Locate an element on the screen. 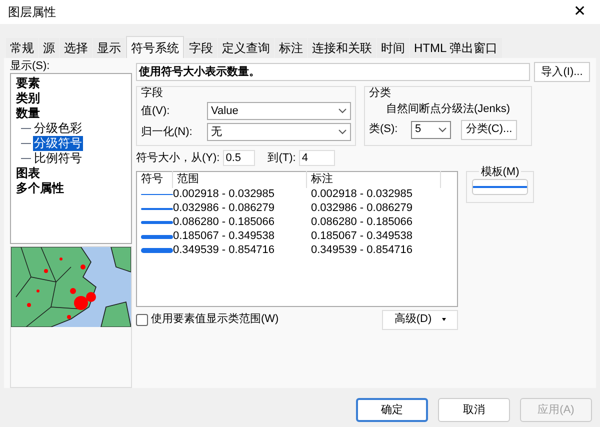  range-cell-text: 0.032986 - 0.086279 is located at coordinates (224, 208).